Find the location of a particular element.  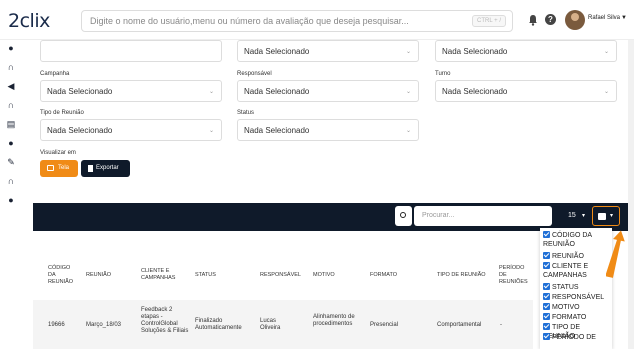

cell-reuniao: Março_18/03 is located at coordinates (104, 325).